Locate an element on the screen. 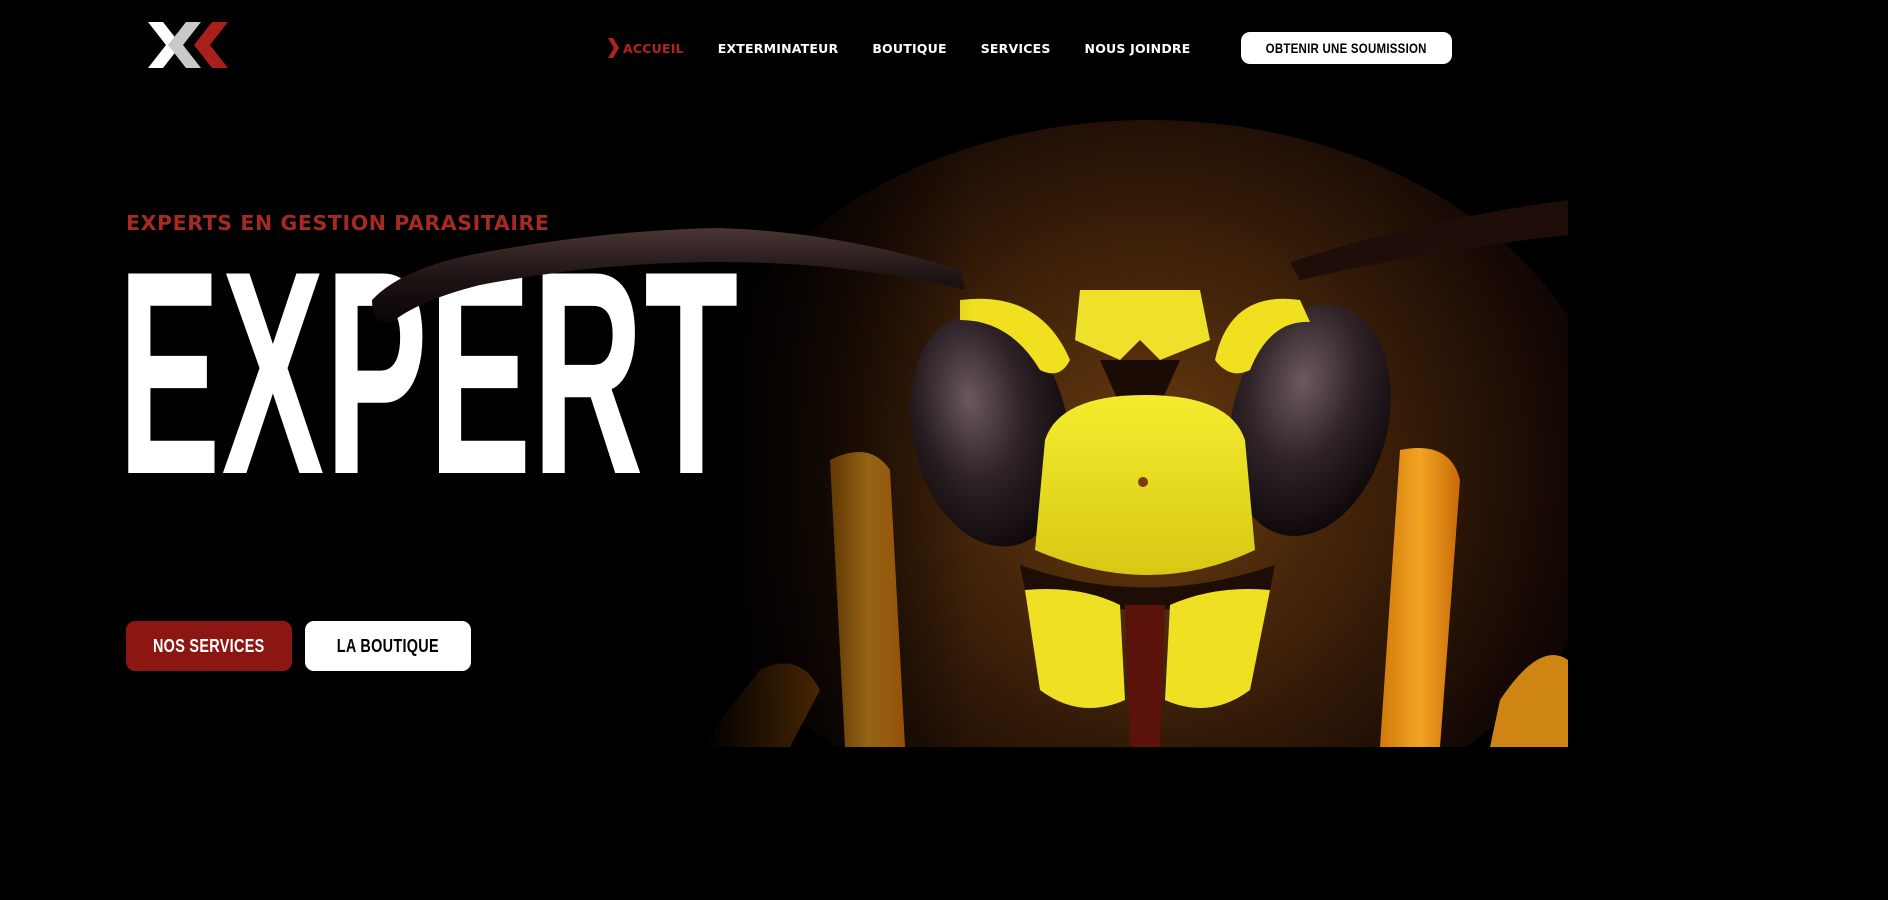 This screenshot has height=900, width=1888. nav-item-services: SERVICES is located at coordinates (1016, 48).